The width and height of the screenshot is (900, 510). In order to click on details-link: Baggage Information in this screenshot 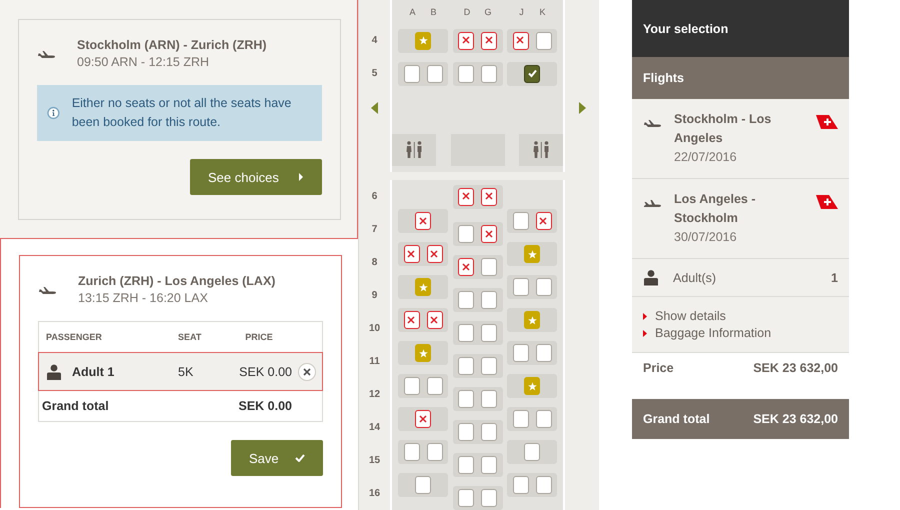, I will do `click(707, 333)`.